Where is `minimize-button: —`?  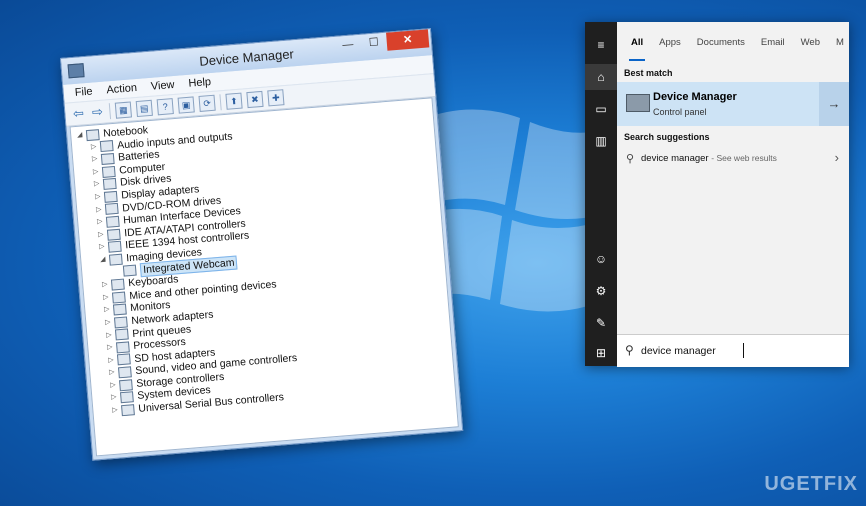 minimize-button: — is located at coordinates (347, 45).